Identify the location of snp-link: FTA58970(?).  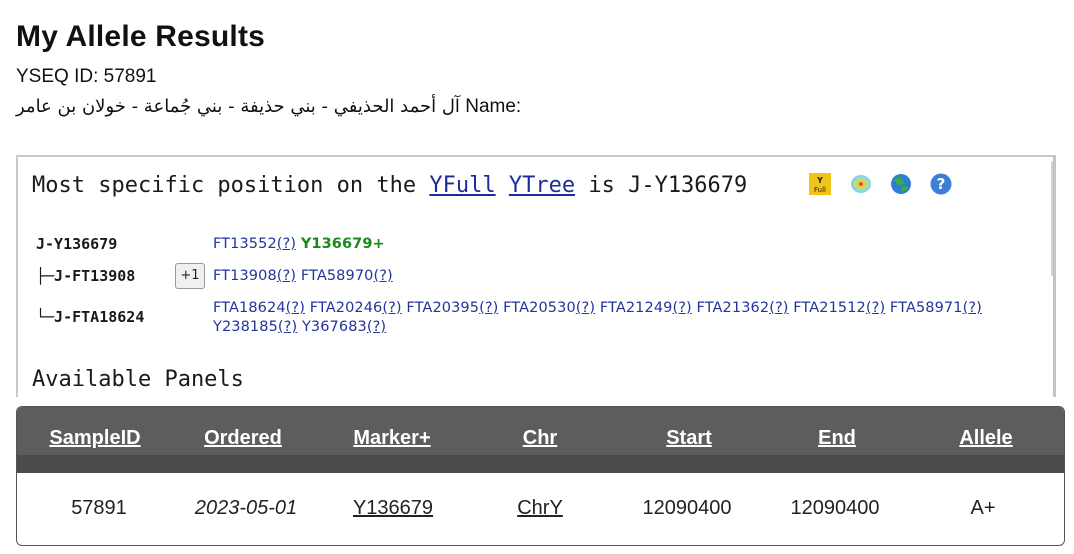
(347, 276).